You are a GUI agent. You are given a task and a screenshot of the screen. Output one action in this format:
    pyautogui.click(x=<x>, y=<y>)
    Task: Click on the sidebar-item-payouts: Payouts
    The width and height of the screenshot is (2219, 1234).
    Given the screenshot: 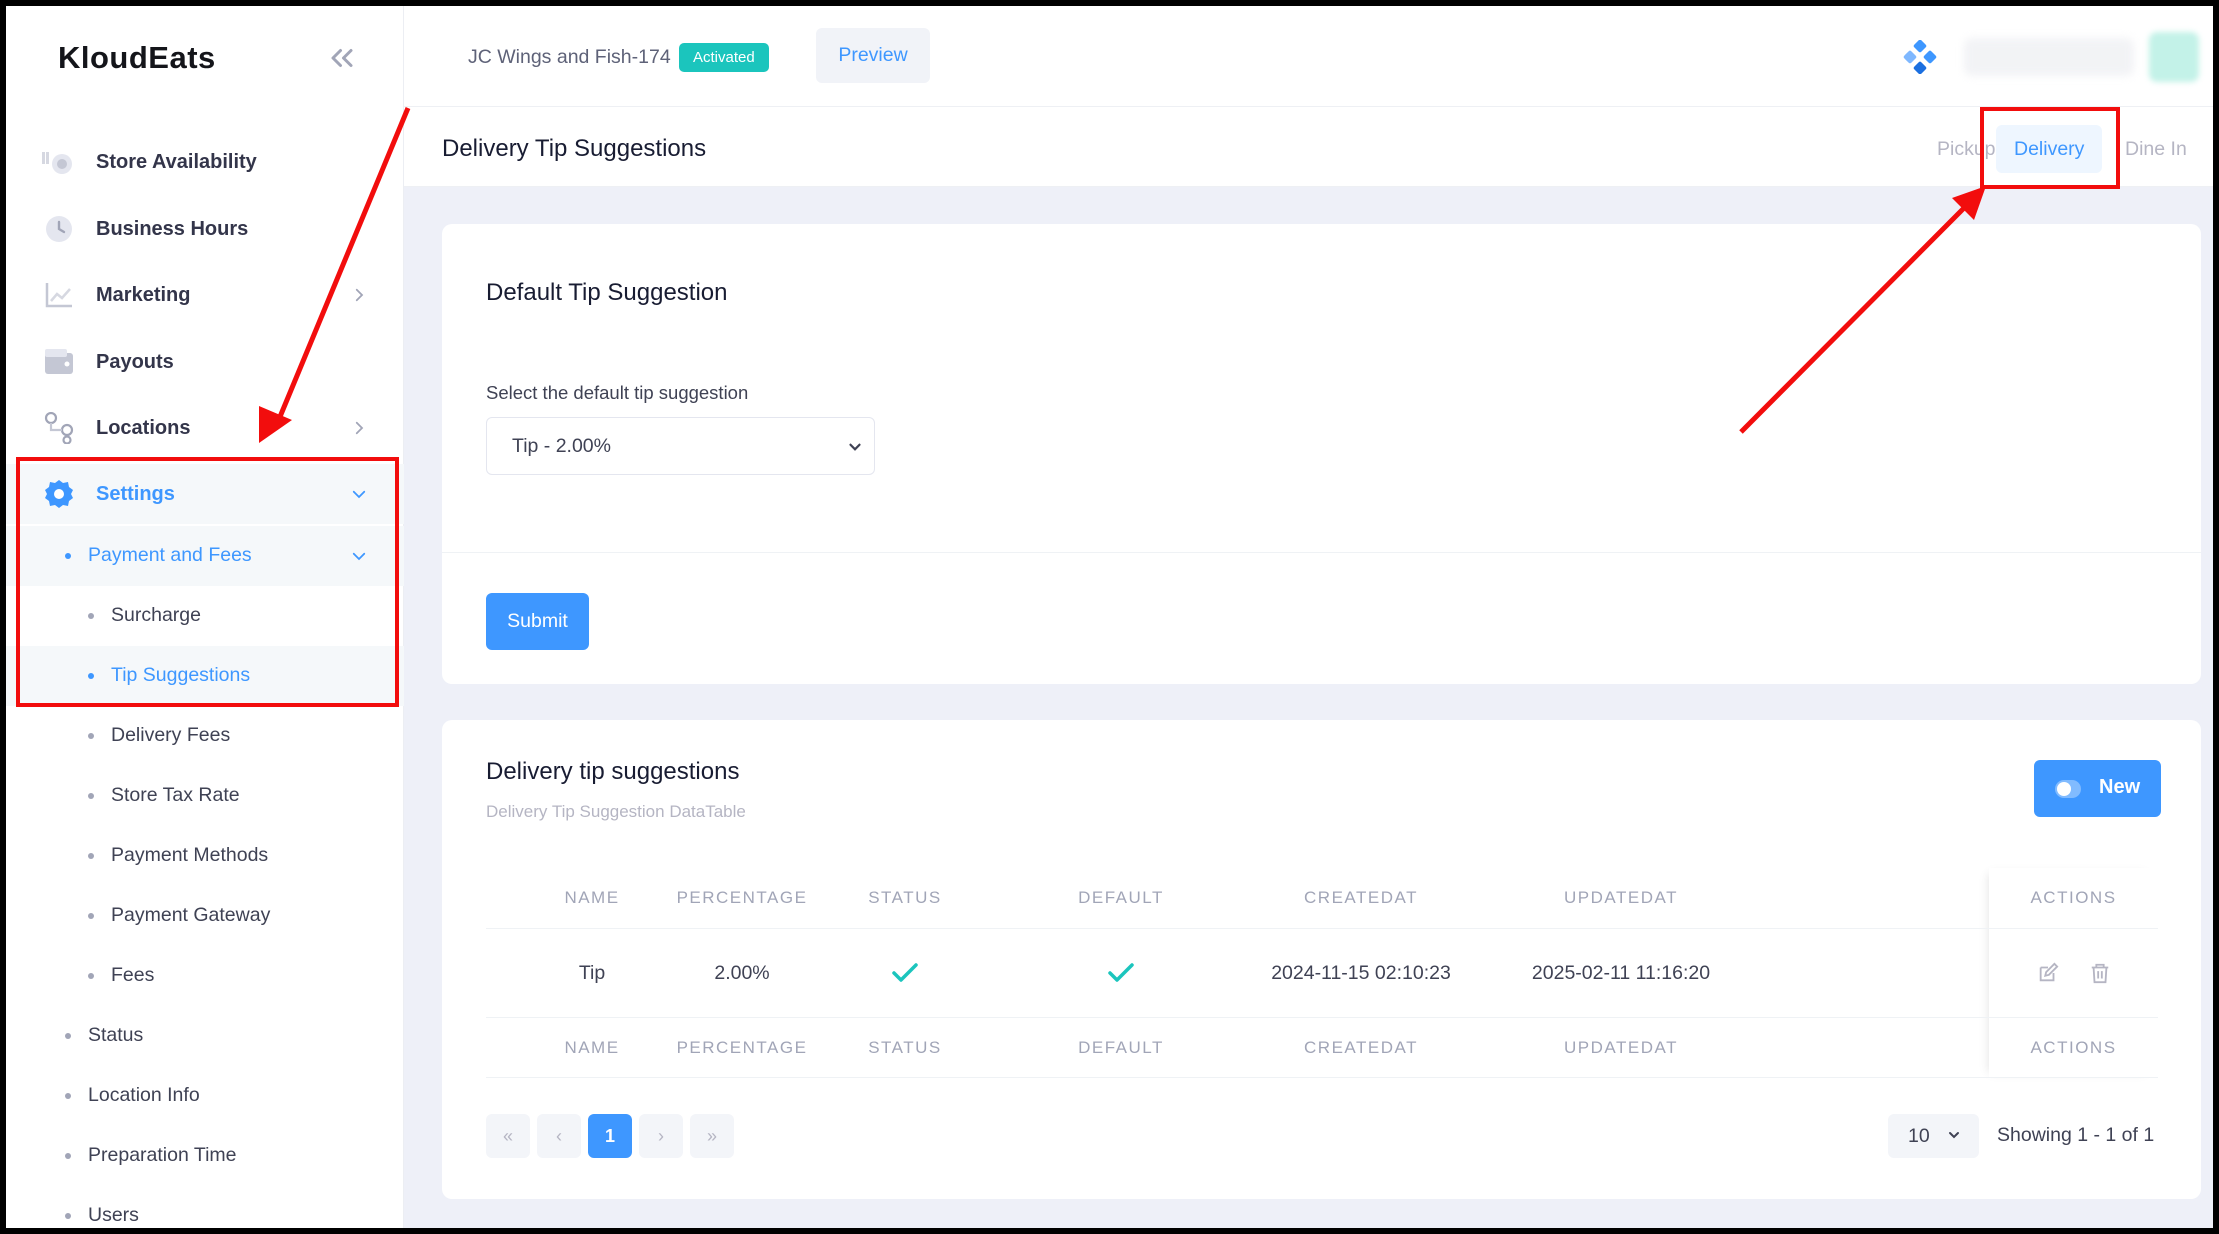 What is the action you would take?
    pyautogui.click(x=205, y=362)
    